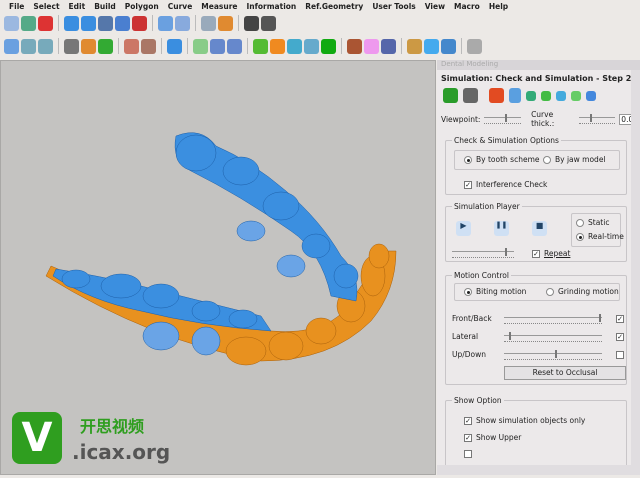 The height and width of the screenshot is (478, 640). What do you see at coordinates (496, 95) in the screenshot?
I see `power-icon` at bounding box center [496, 95].